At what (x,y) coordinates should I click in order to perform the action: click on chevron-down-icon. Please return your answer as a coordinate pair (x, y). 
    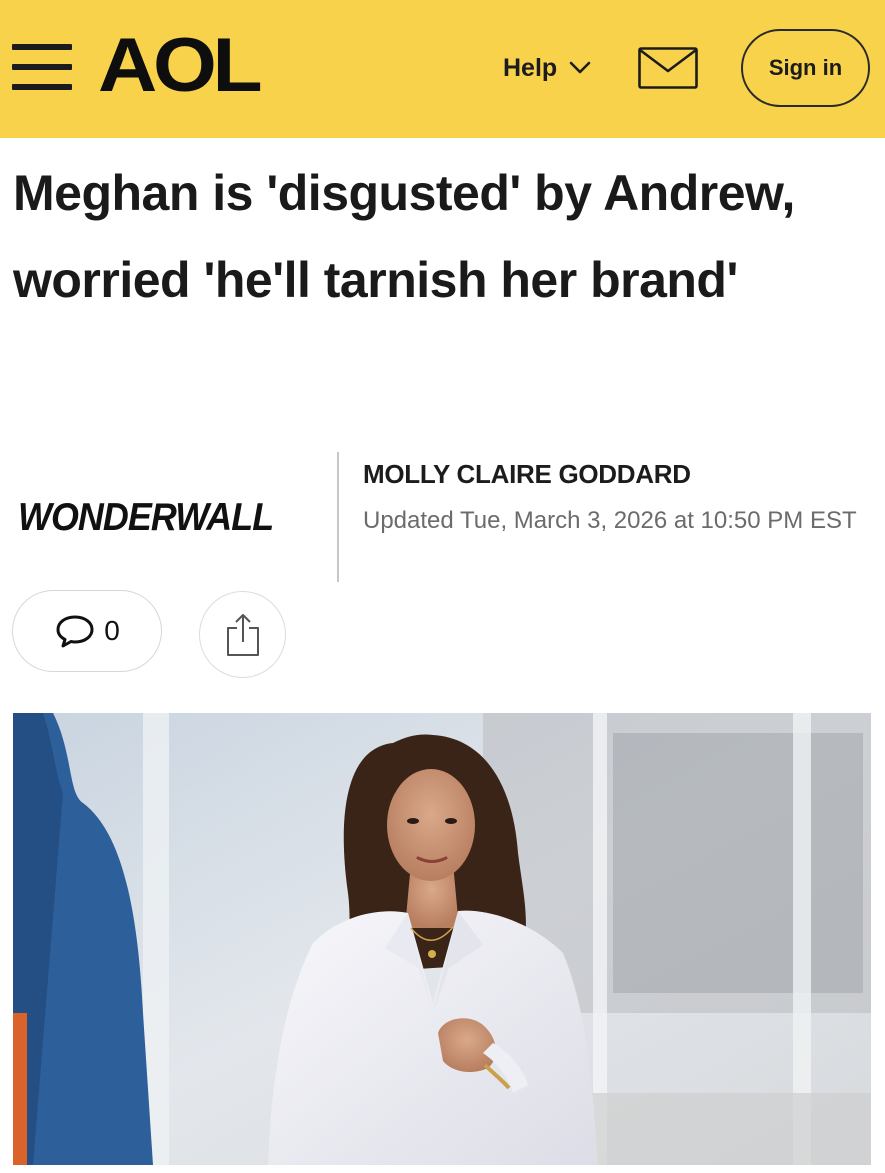
    Looking at the image, I should click on (580, 67).